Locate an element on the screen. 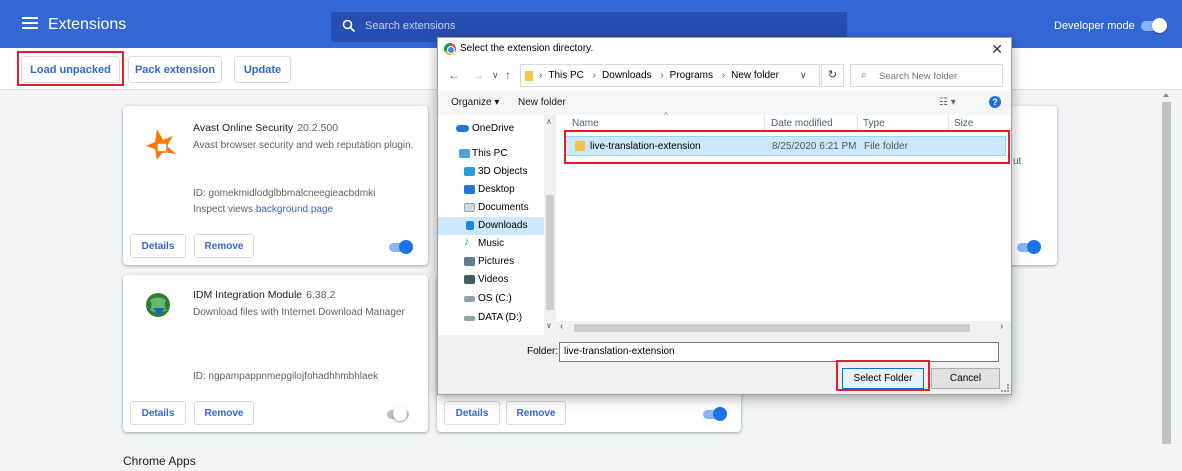  idm-globe-icon is located at coordinates (158, 305).